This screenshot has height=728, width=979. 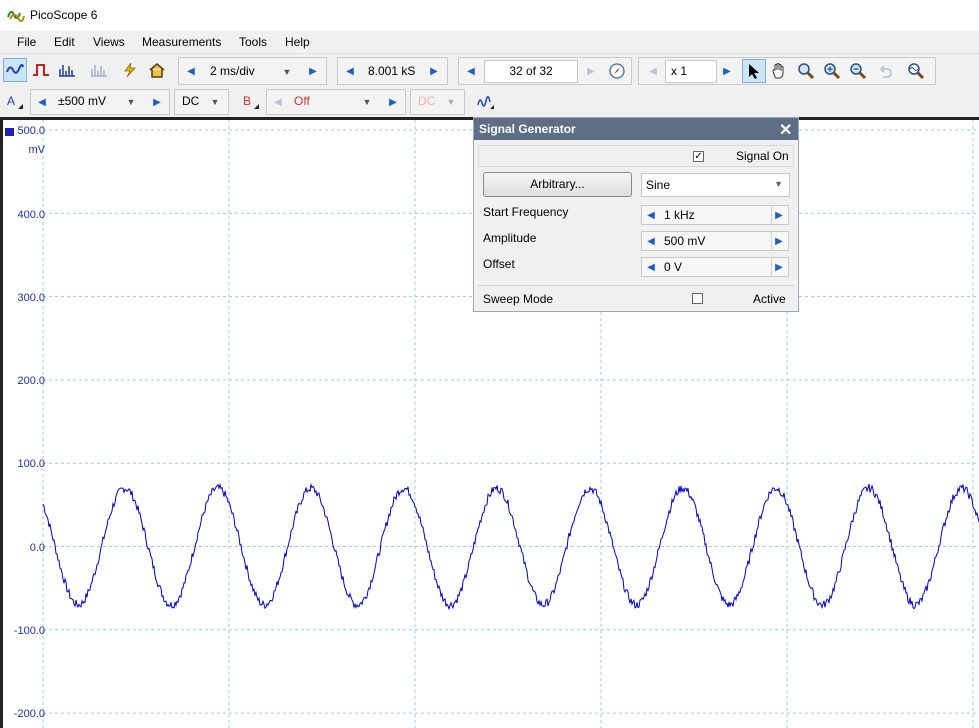 What do you see at coordinates (636, 156) in the screenshot?
I see `signal-on-row: ✓ Signal On` at bounding box center [636, 156].